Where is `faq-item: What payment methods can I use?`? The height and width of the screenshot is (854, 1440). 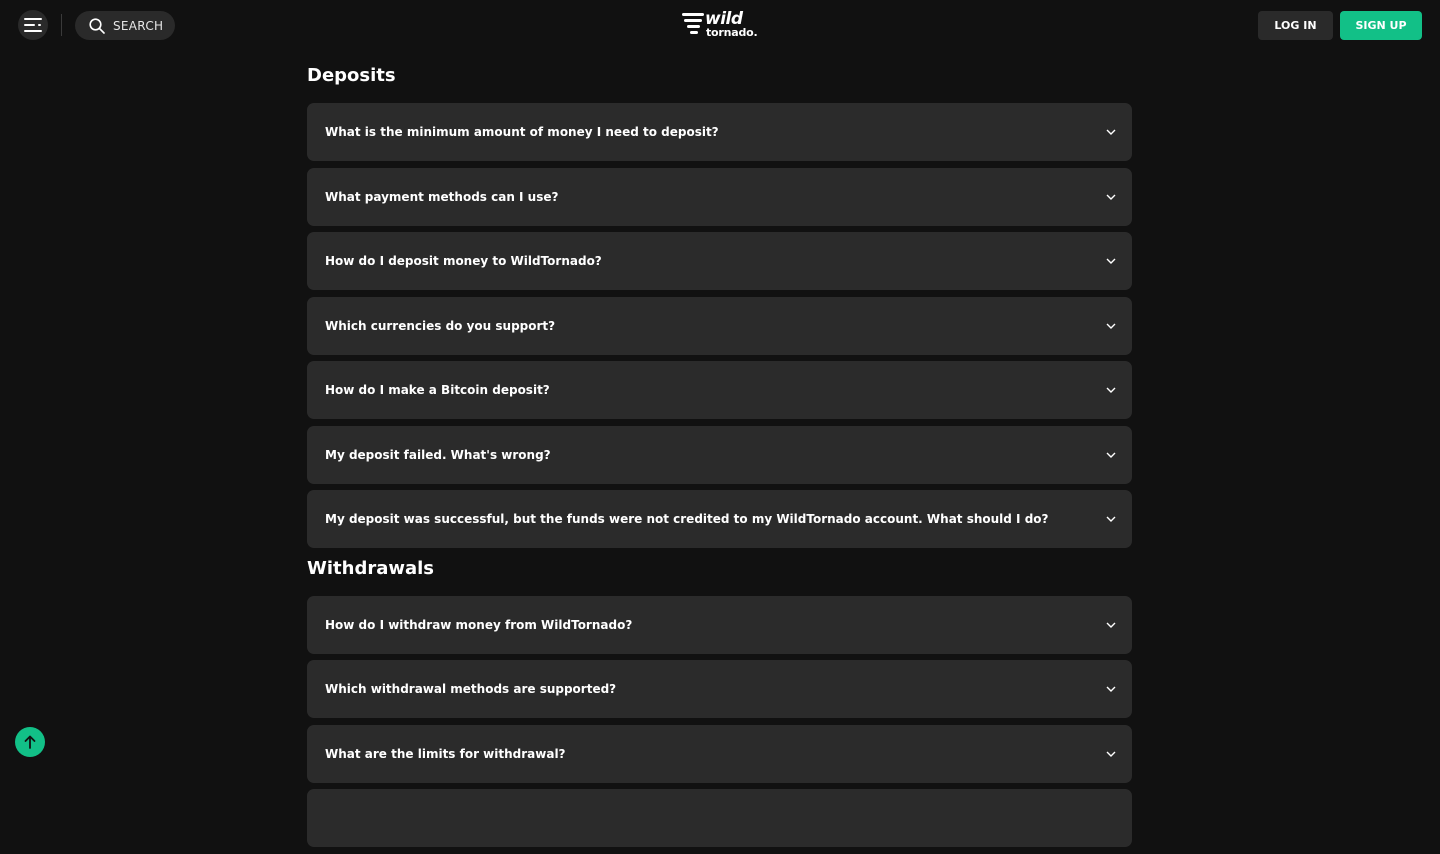
faq-item: What payment methods can I use? is located at coordinates (719, 196).